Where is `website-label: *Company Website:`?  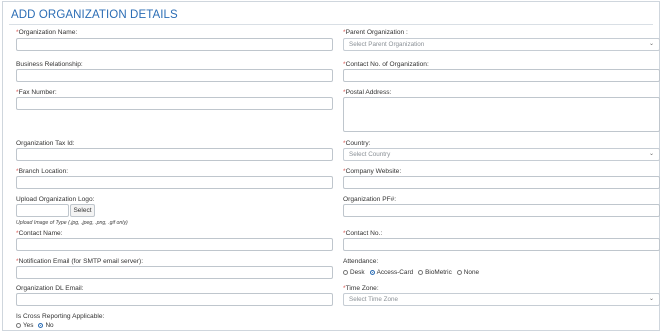
website-label: *Company Website: is located at coordinates (372, 171).